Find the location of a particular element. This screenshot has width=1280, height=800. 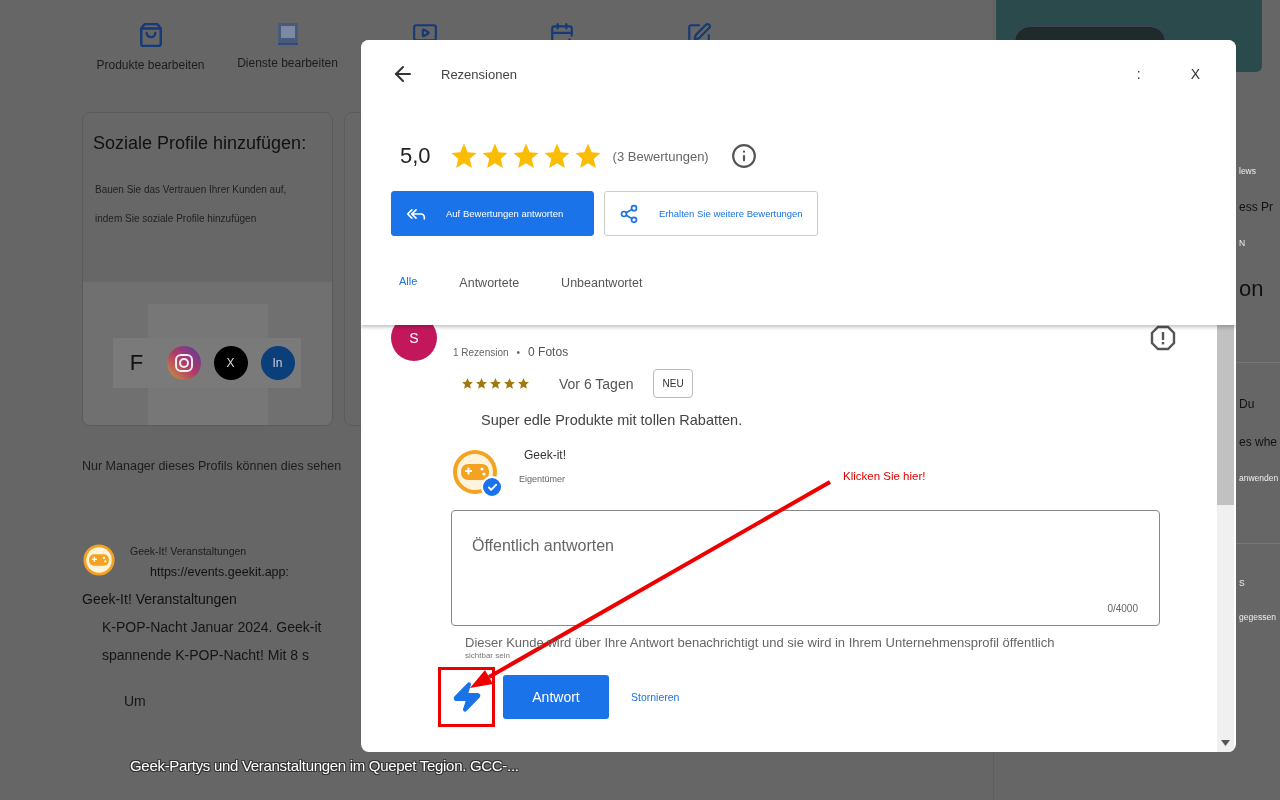

card-title: Soziale Profile hinzufügen: is located at coordinates (200, 143).